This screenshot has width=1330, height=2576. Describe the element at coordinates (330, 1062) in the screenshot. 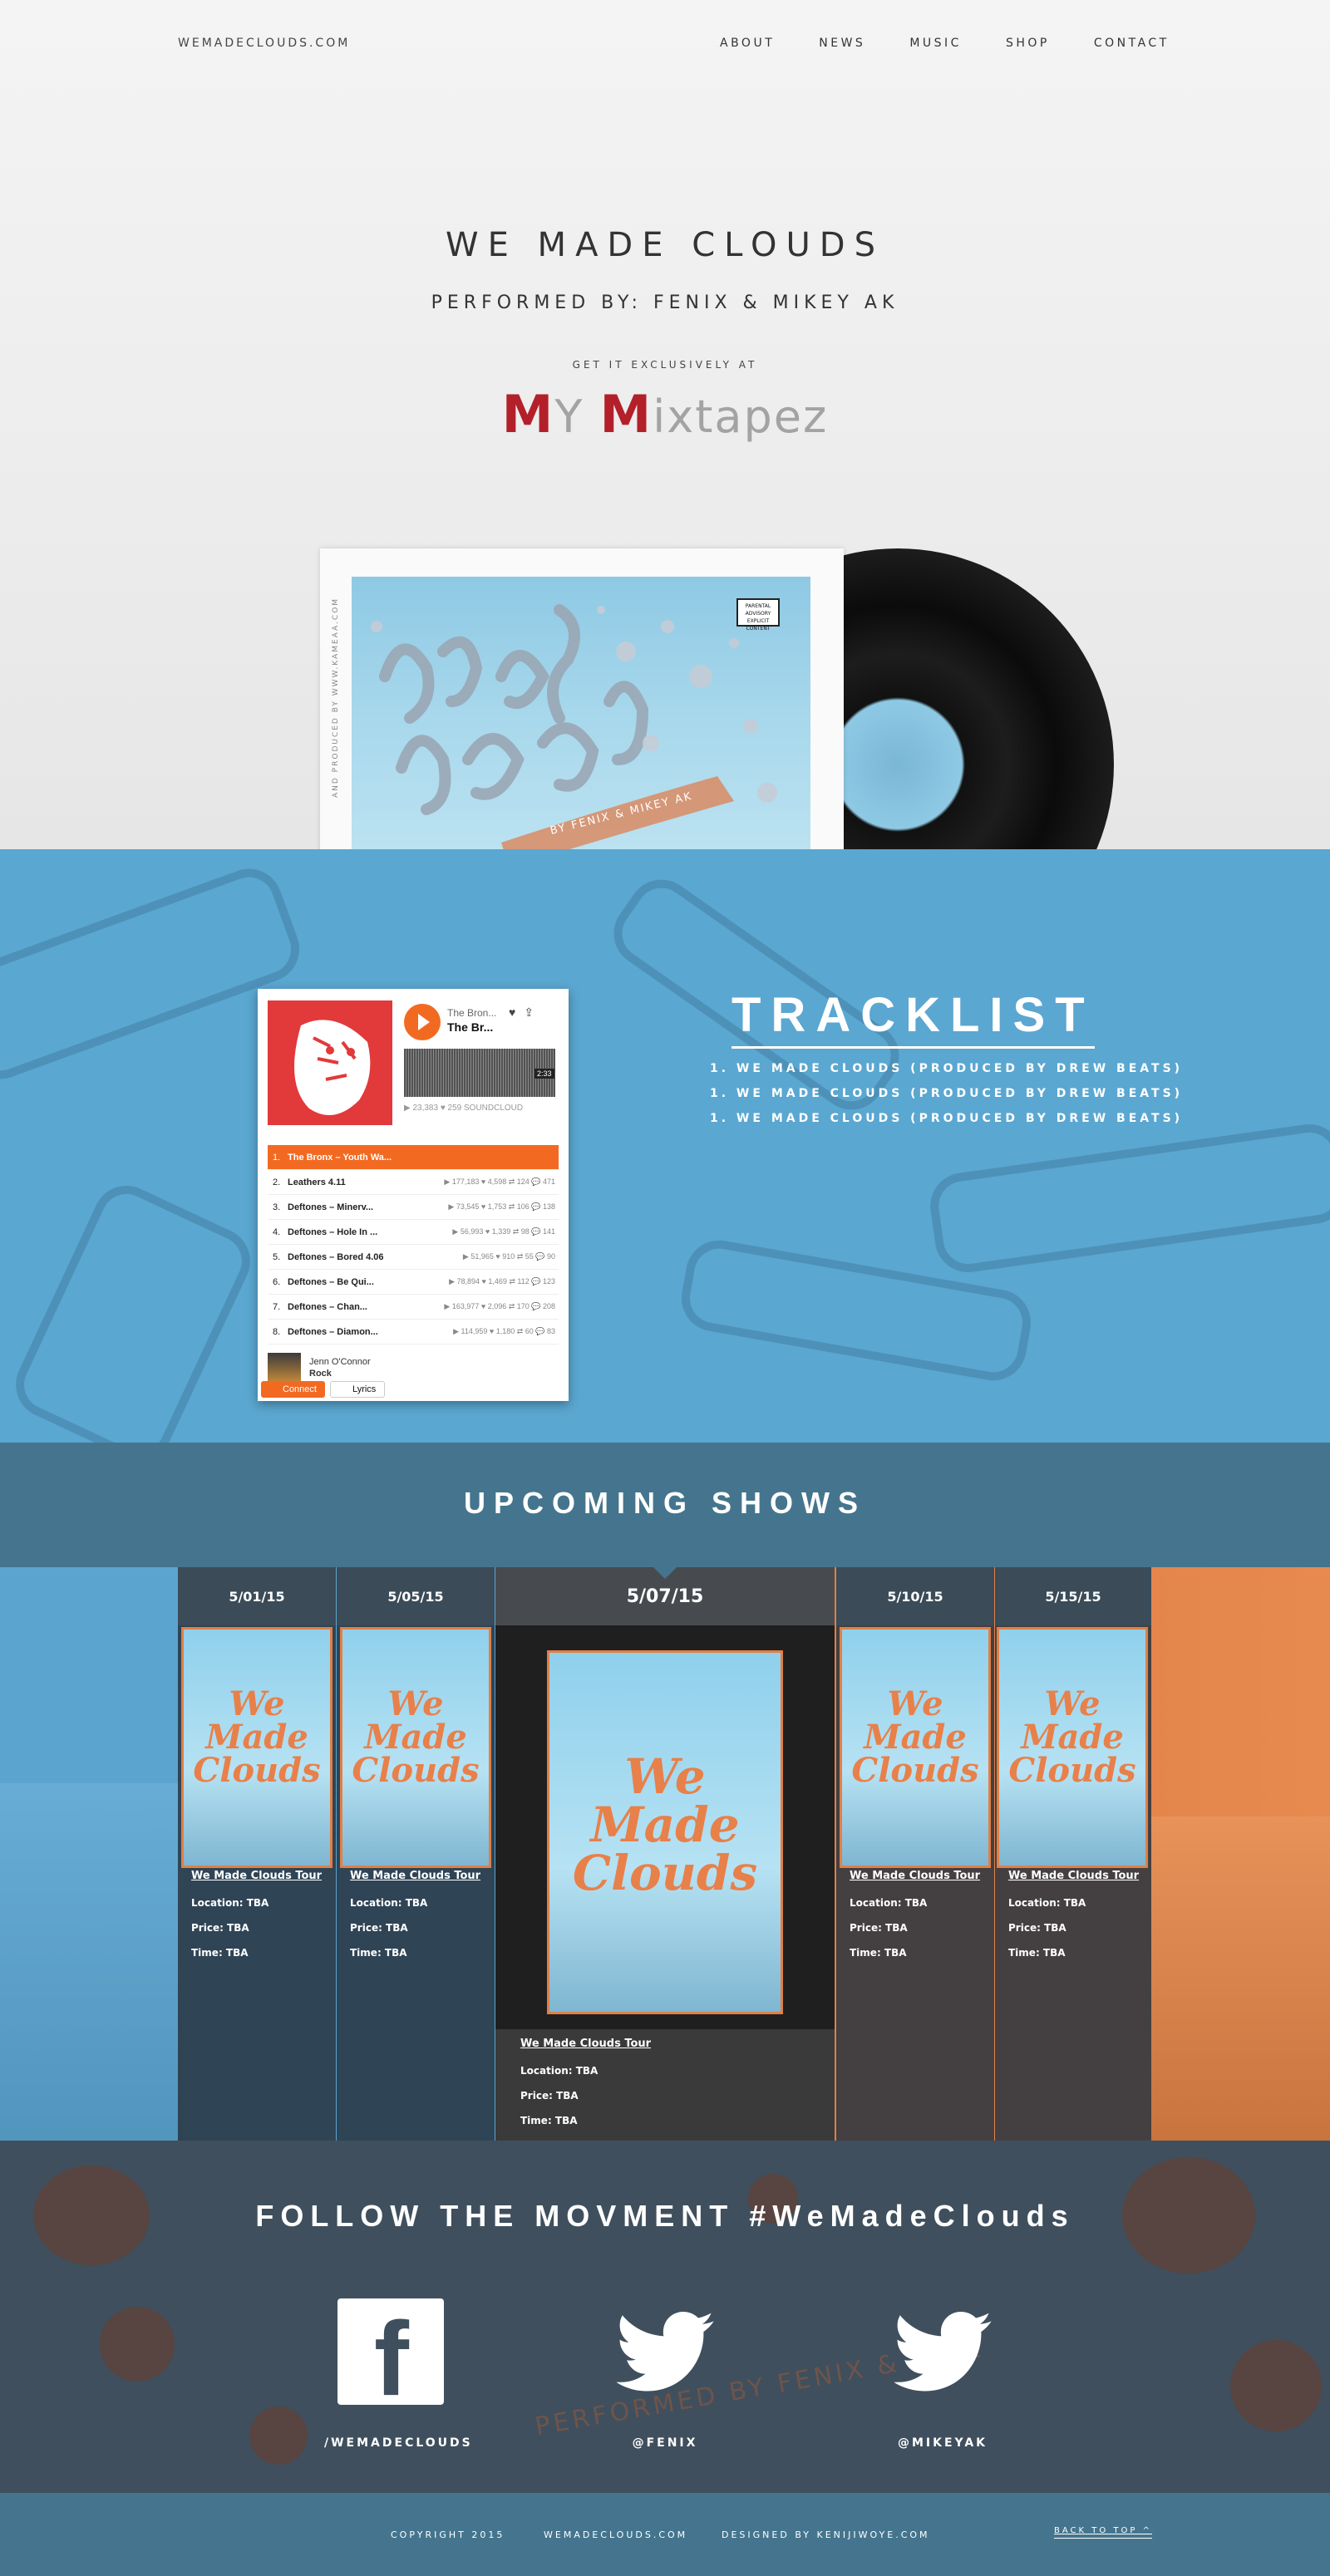

I see `tiger-artwork` at that location.